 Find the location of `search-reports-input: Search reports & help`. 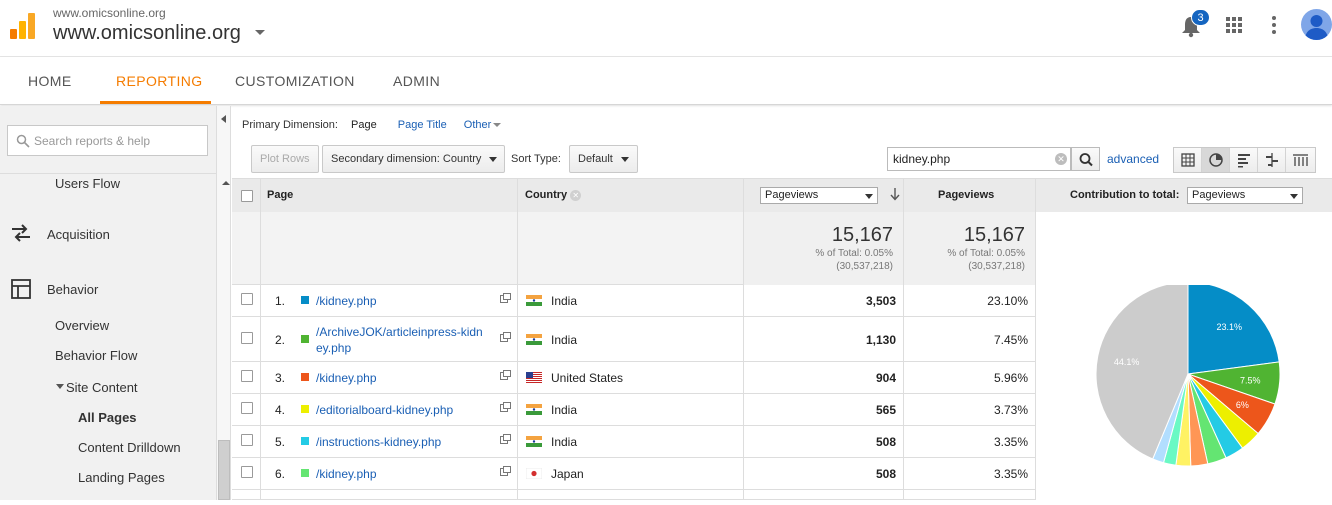

search-reports-input: Search reports & help is located at coordinates (107, 140).